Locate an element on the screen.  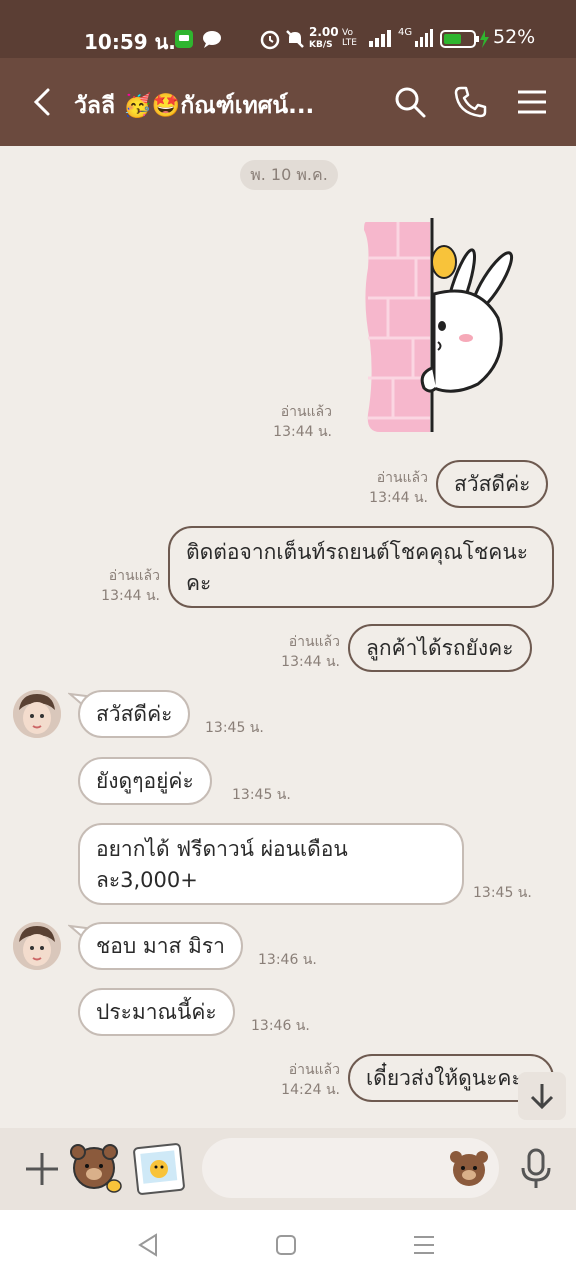
nav-home-icon is located at coordinates (286, 1247).